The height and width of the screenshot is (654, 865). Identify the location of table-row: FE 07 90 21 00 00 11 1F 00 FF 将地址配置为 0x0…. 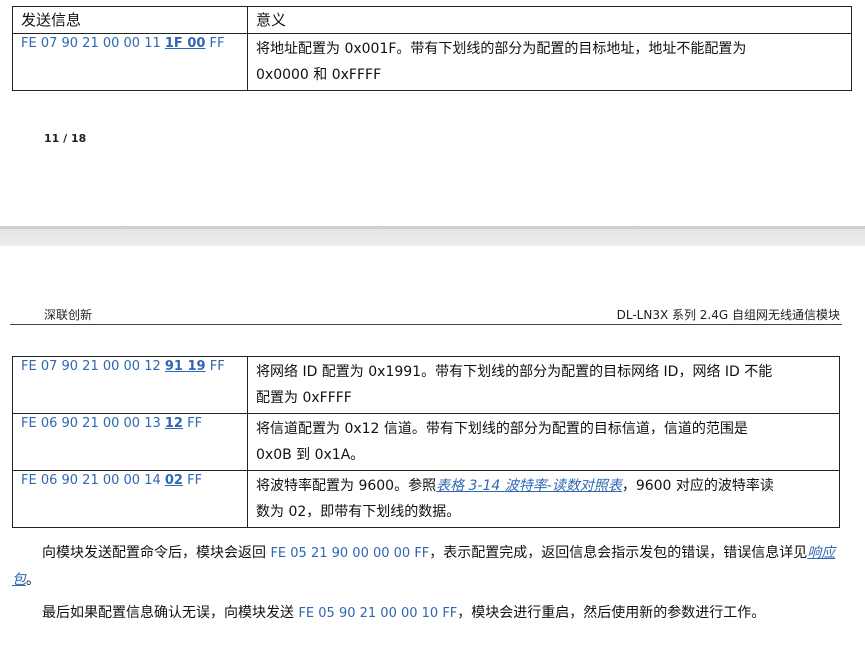
(432, 62).